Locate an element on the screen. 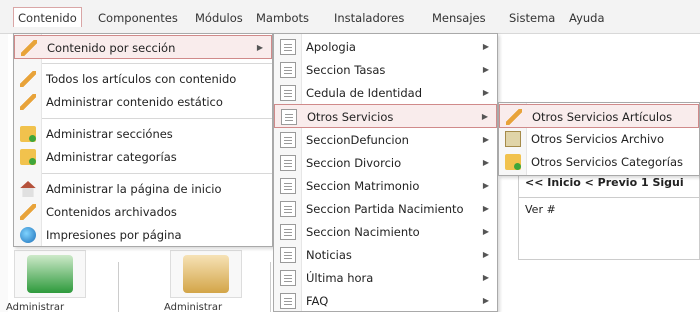 The image size is (700, 312). menu-sistema: Sistema is located at coordinates (532, 18).